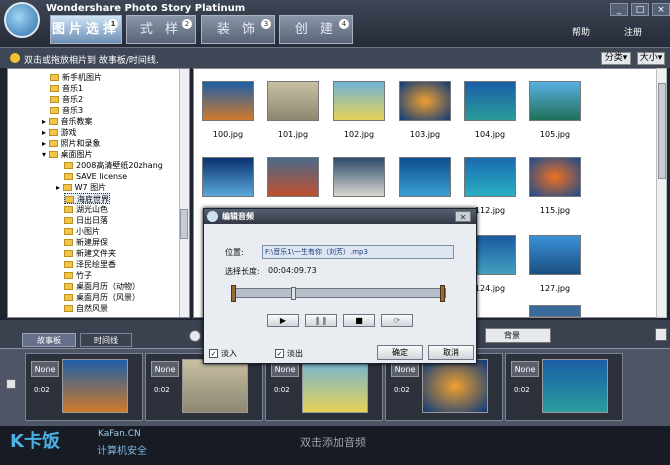 The width and height of the screenshot is (670, 465). What do you see at coordinates (321, 320) in the screenshot?
I see `pause-button: ❚❚` at bounding box center [321, 320].